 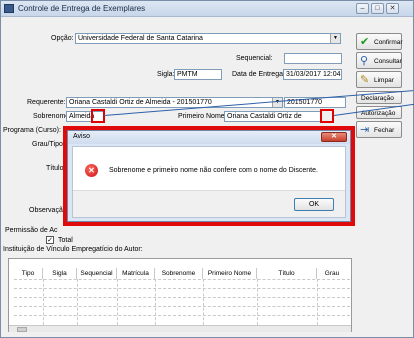 I want to click on search-icon: ⚲, so click(x=364, y=61).